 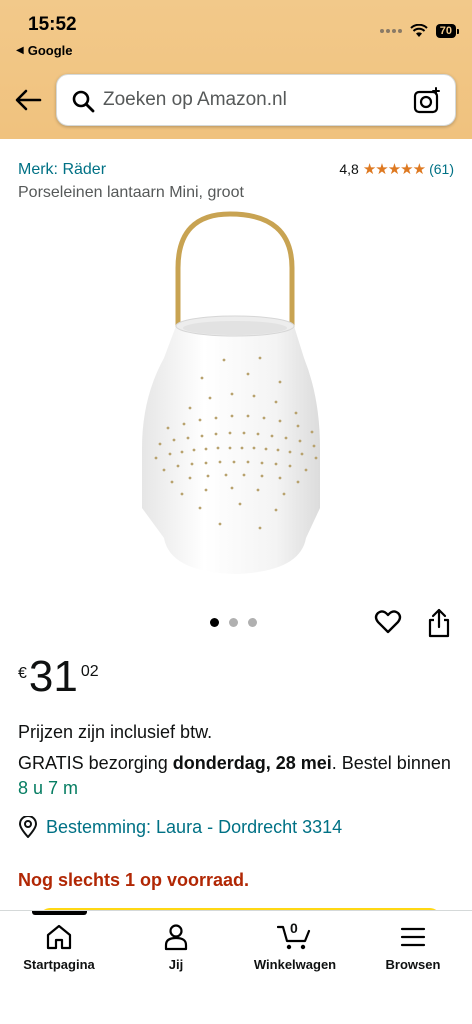 I want to click on delivery-mid: . Bestel binnen, so click(x=391, y=763).